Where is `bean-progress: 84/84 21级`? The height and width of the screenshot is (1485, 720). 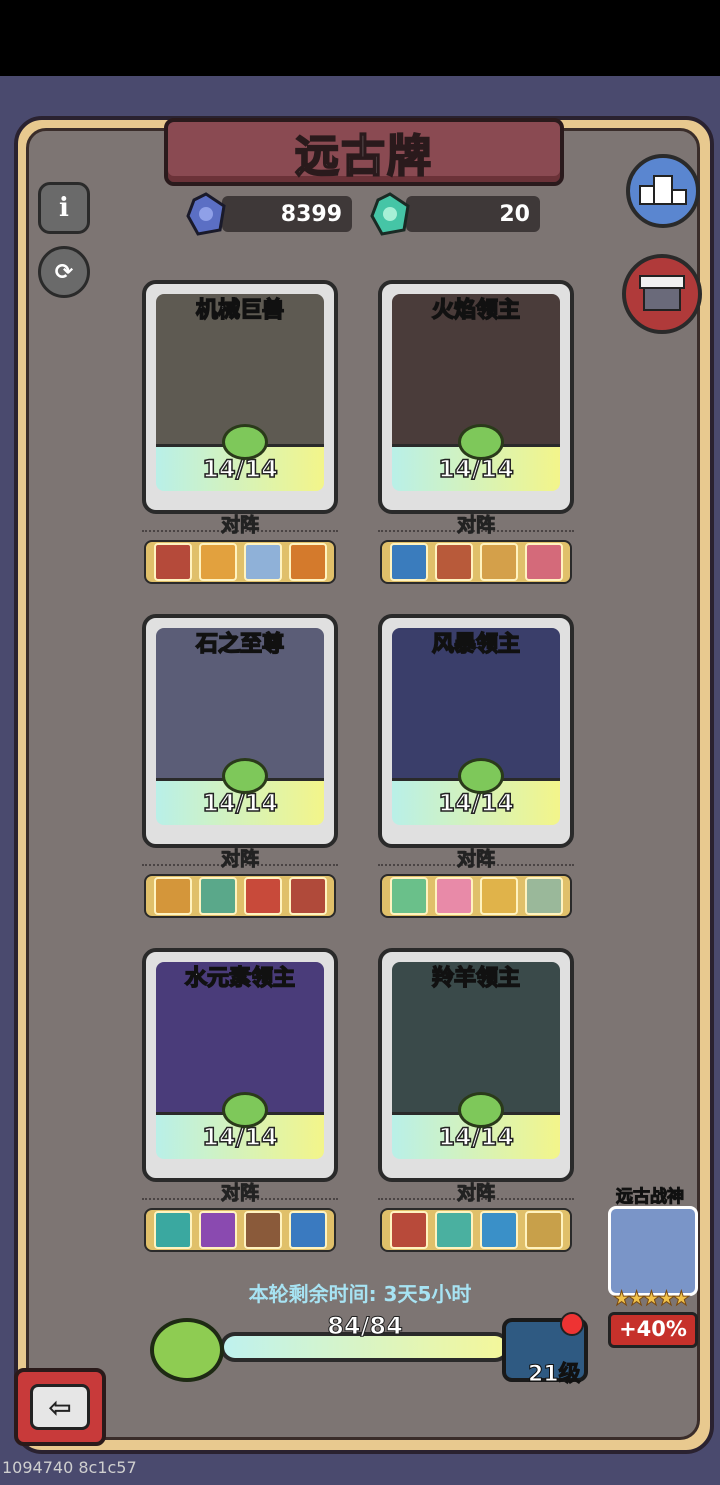 bean-progress: 84/84 21级 is located at coordinates (370, 1350).